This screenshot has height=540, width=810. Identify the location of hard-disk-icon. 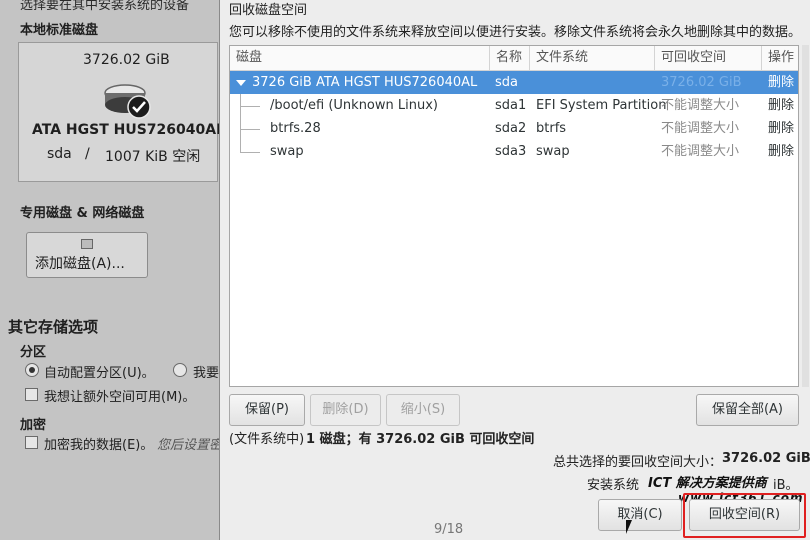
(127, 101).